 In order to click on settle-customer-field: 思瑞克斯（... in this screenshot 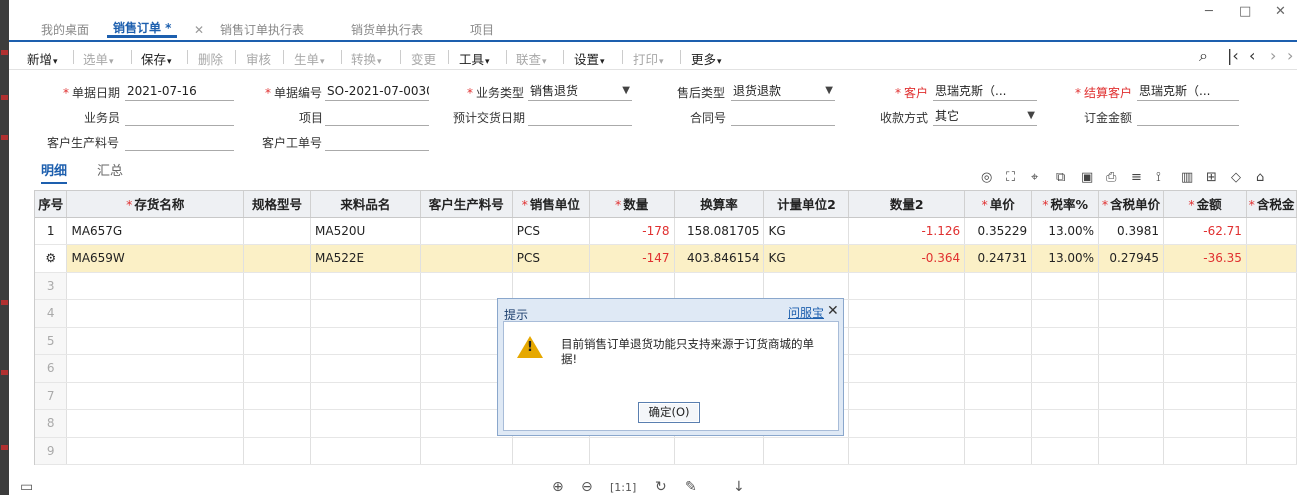, I will do `click(1188, 91)`.